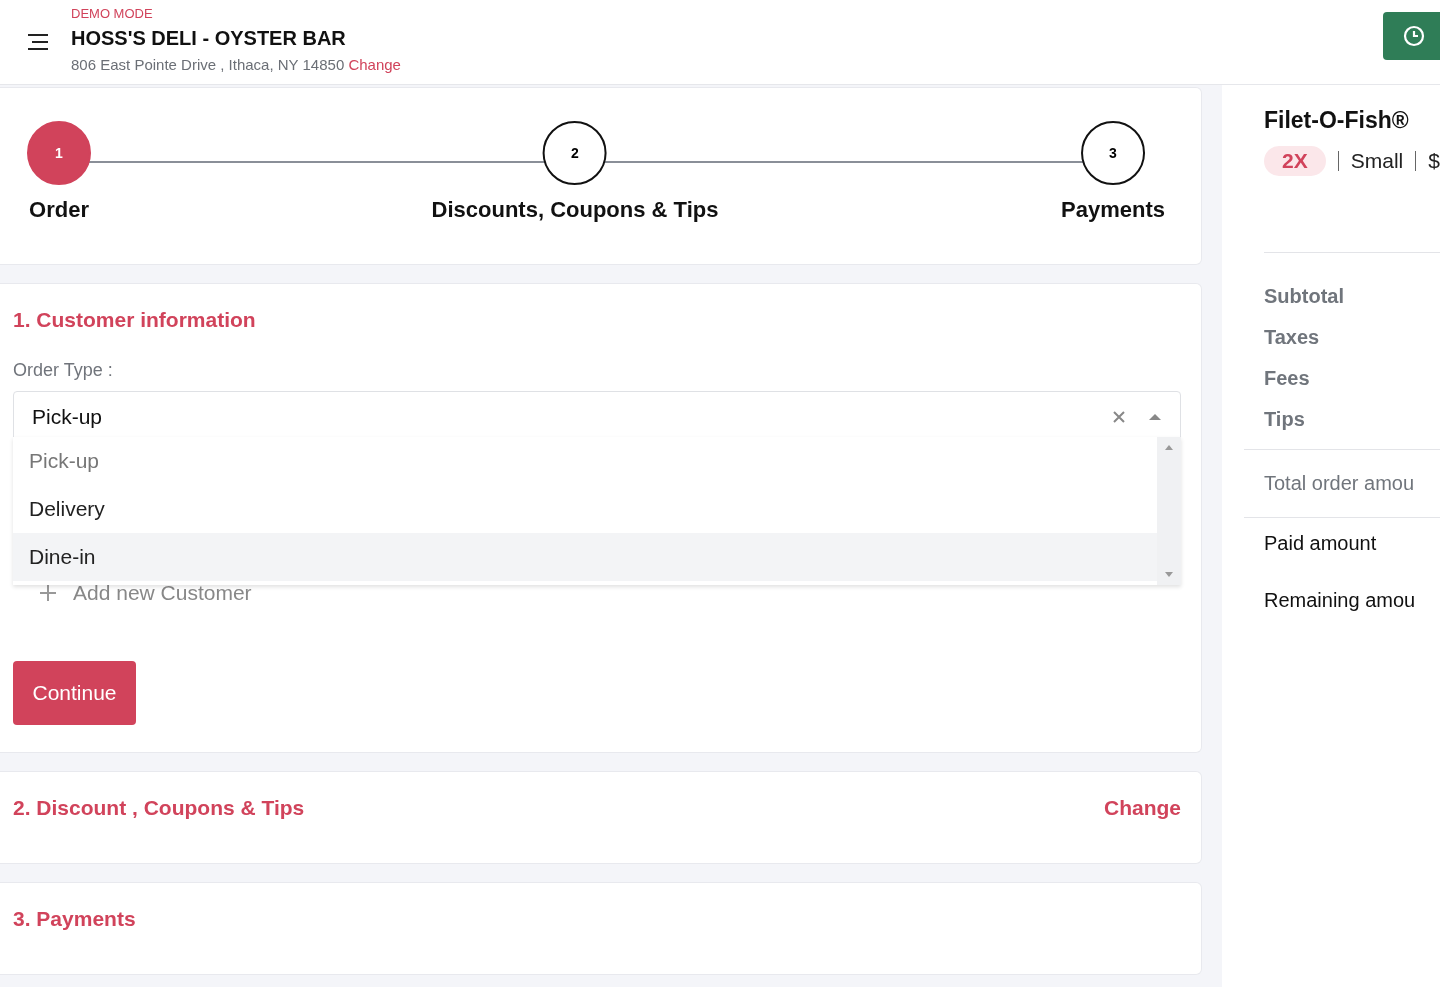 Image resolution: width=1440 pixels, height=987 pixels. What do you see at coordinates (1377, 161) in the screenshot?
I see `item-size: Small` at bounding box center [1377, 161].